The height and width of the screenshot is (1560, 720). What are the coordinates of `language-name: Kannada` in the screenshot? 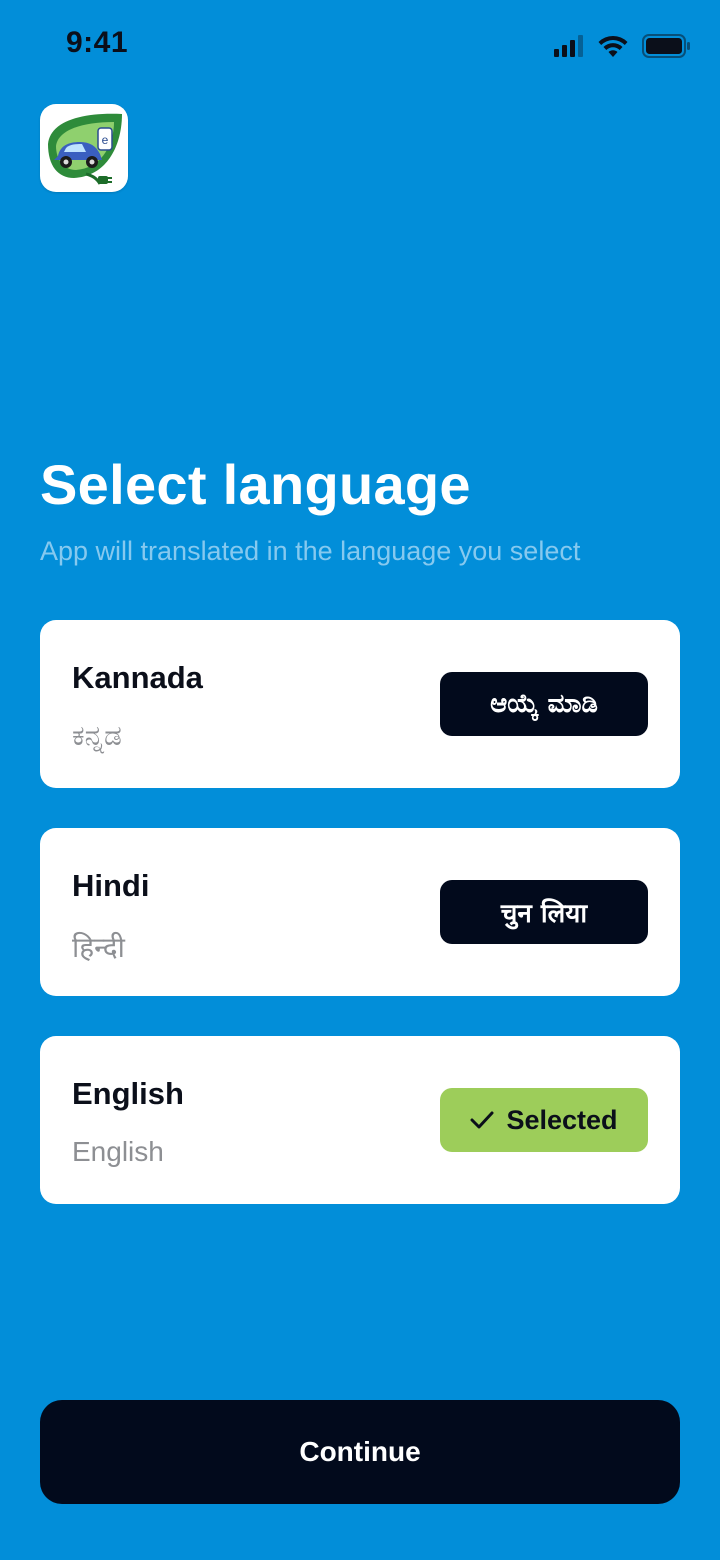 It's located at (137, 677).